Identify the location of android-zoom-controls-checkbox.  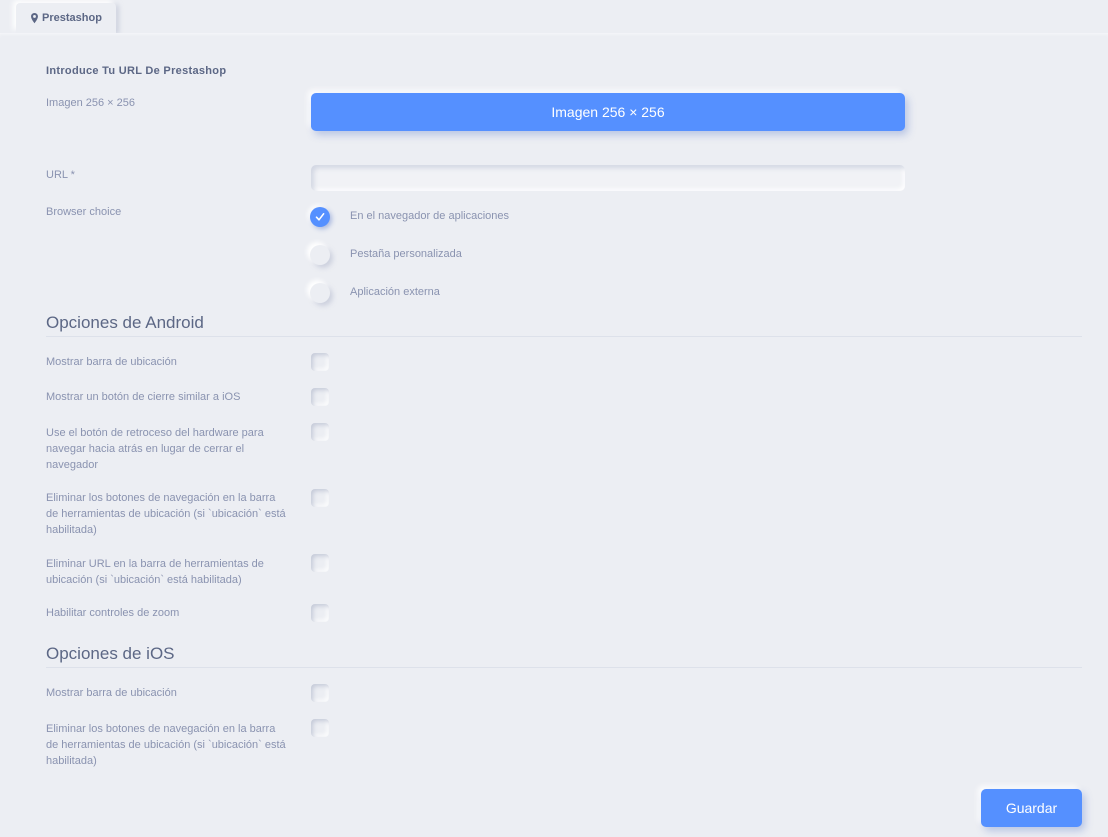
(320, 613).